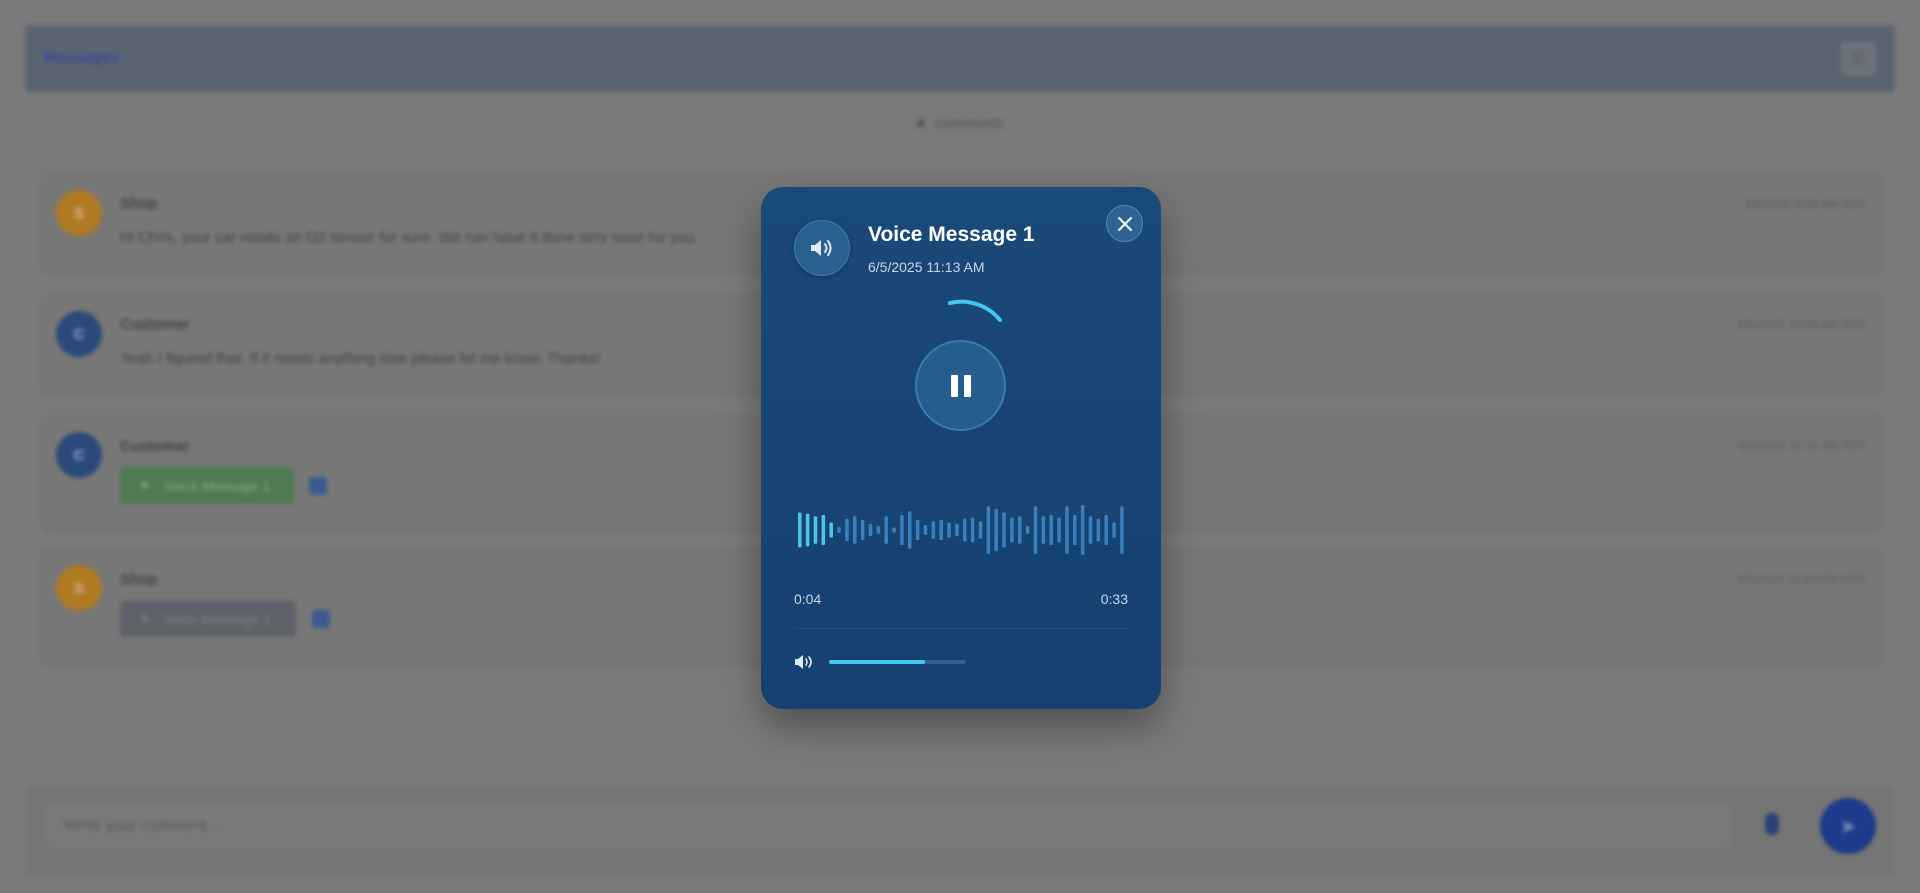 Image resolution: width=1920 pixels, height=893 pixels. I want to click on comment-count: 4 comments, so click(960, 123).